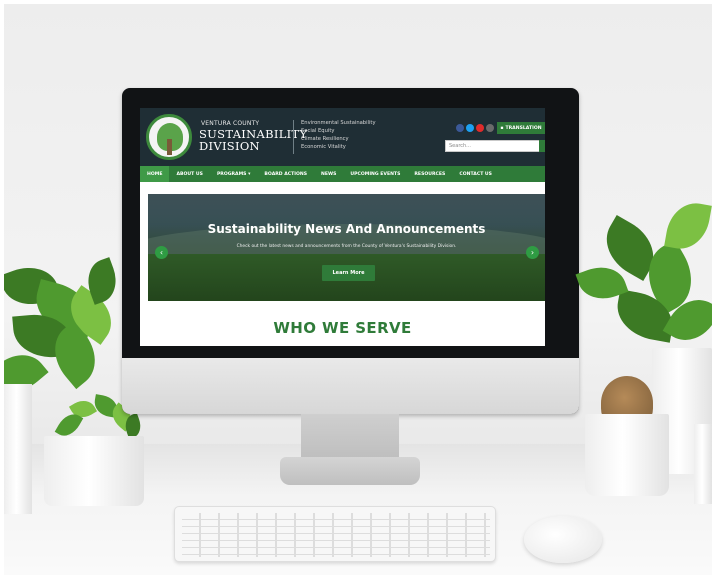 The width and height of the screenshot is (716, 579). What do you see at coordinates (338, 123) in the screenshot?
I see `pillar-item: Environmental Sustainability` at bounding box center [338, 123].